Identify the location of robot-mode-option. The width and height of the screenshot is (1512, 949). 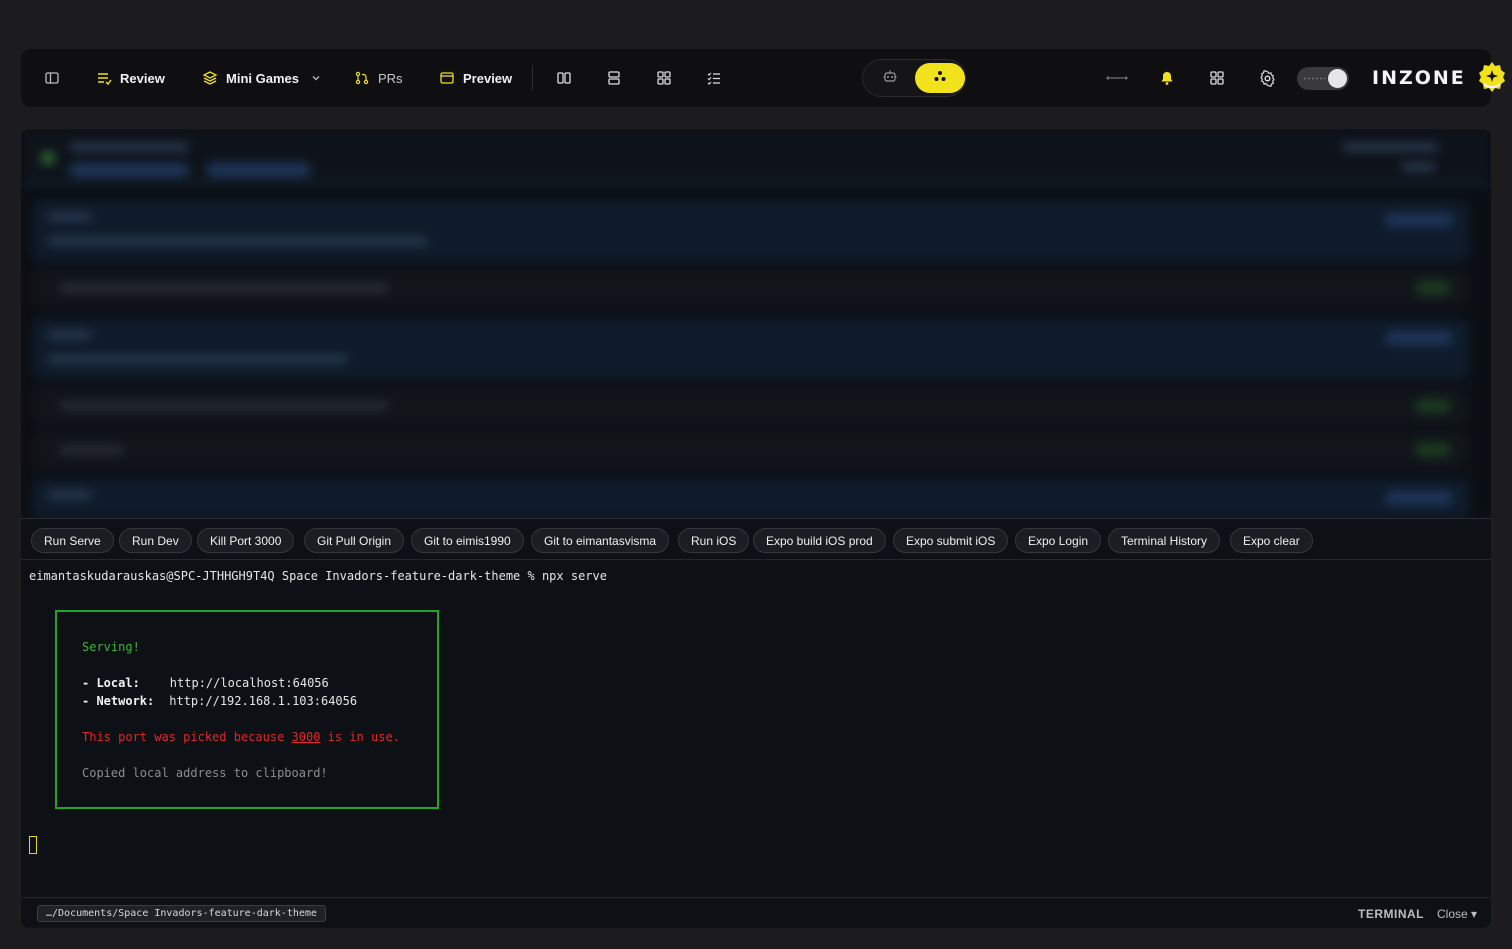
(890, 78).